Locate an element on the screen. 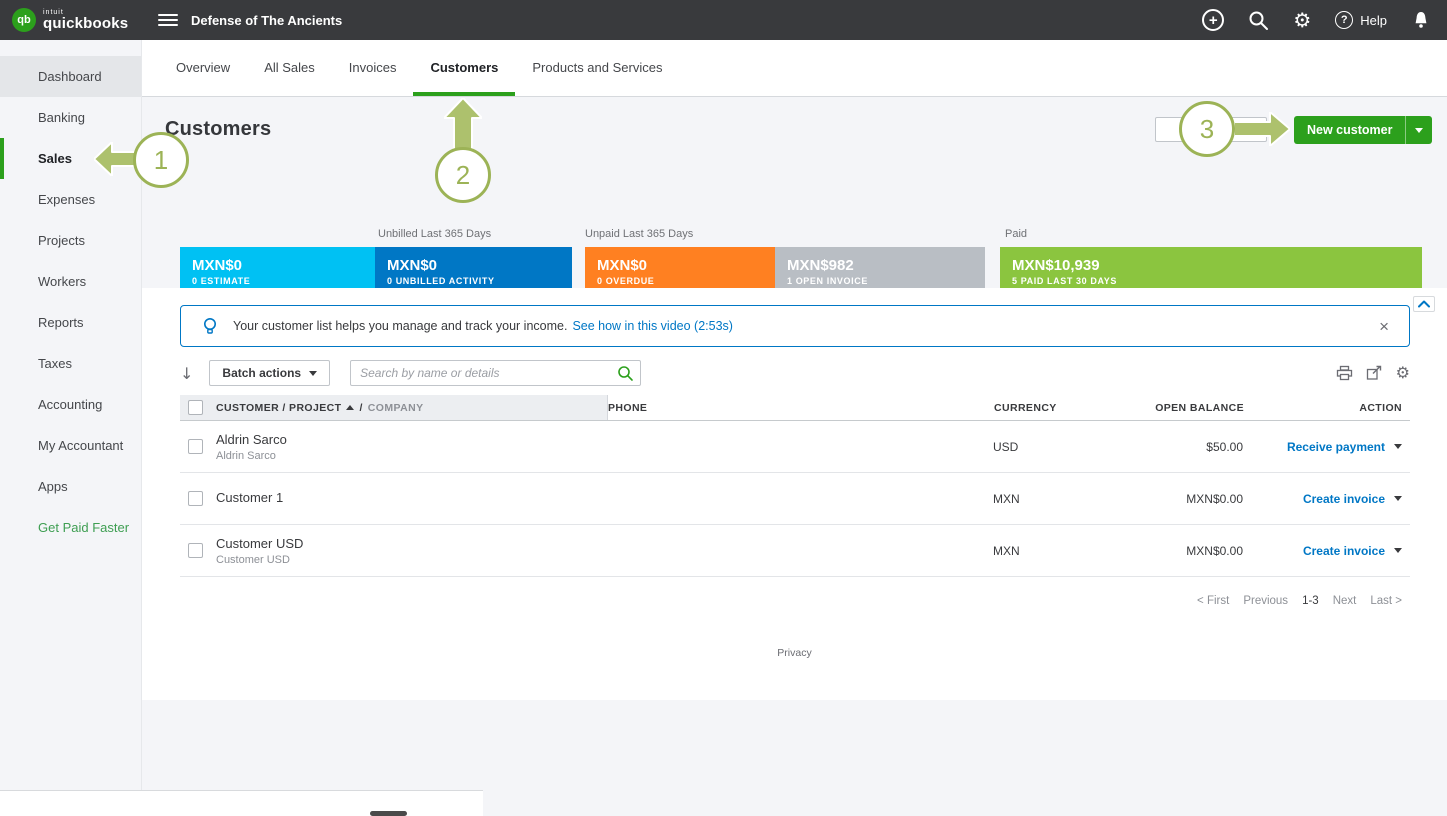  segment-amount: MXN$982 is located at coordinates (820, 265).